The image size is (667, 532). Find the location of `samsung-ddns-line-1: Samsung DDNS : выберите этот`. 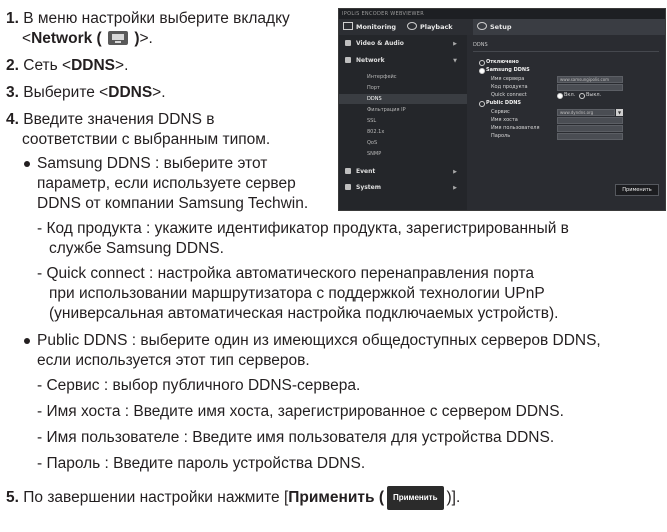

samsung-ddns-line-1: Samsung DDNS : выберите этот is located at coordinates (152, 163).